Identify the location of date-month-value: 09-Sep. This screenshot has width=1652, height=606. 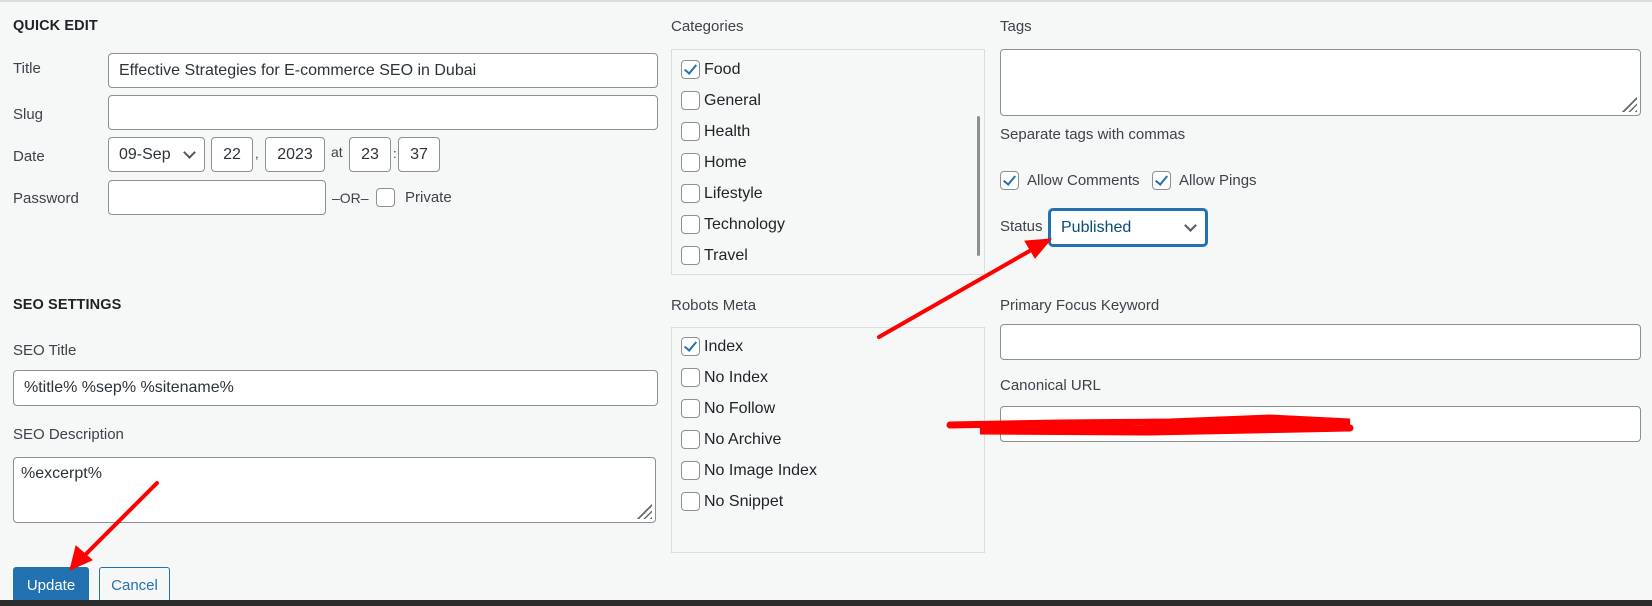
(145, 154).